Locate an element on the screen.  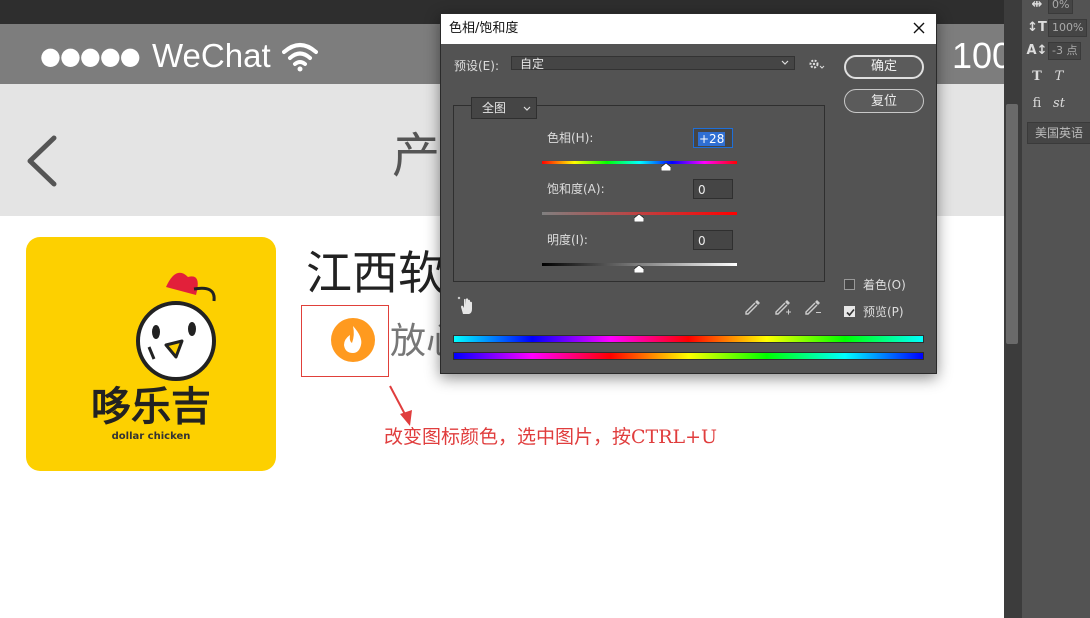
hue-slider-thumb is located at coordinates (666, 167).